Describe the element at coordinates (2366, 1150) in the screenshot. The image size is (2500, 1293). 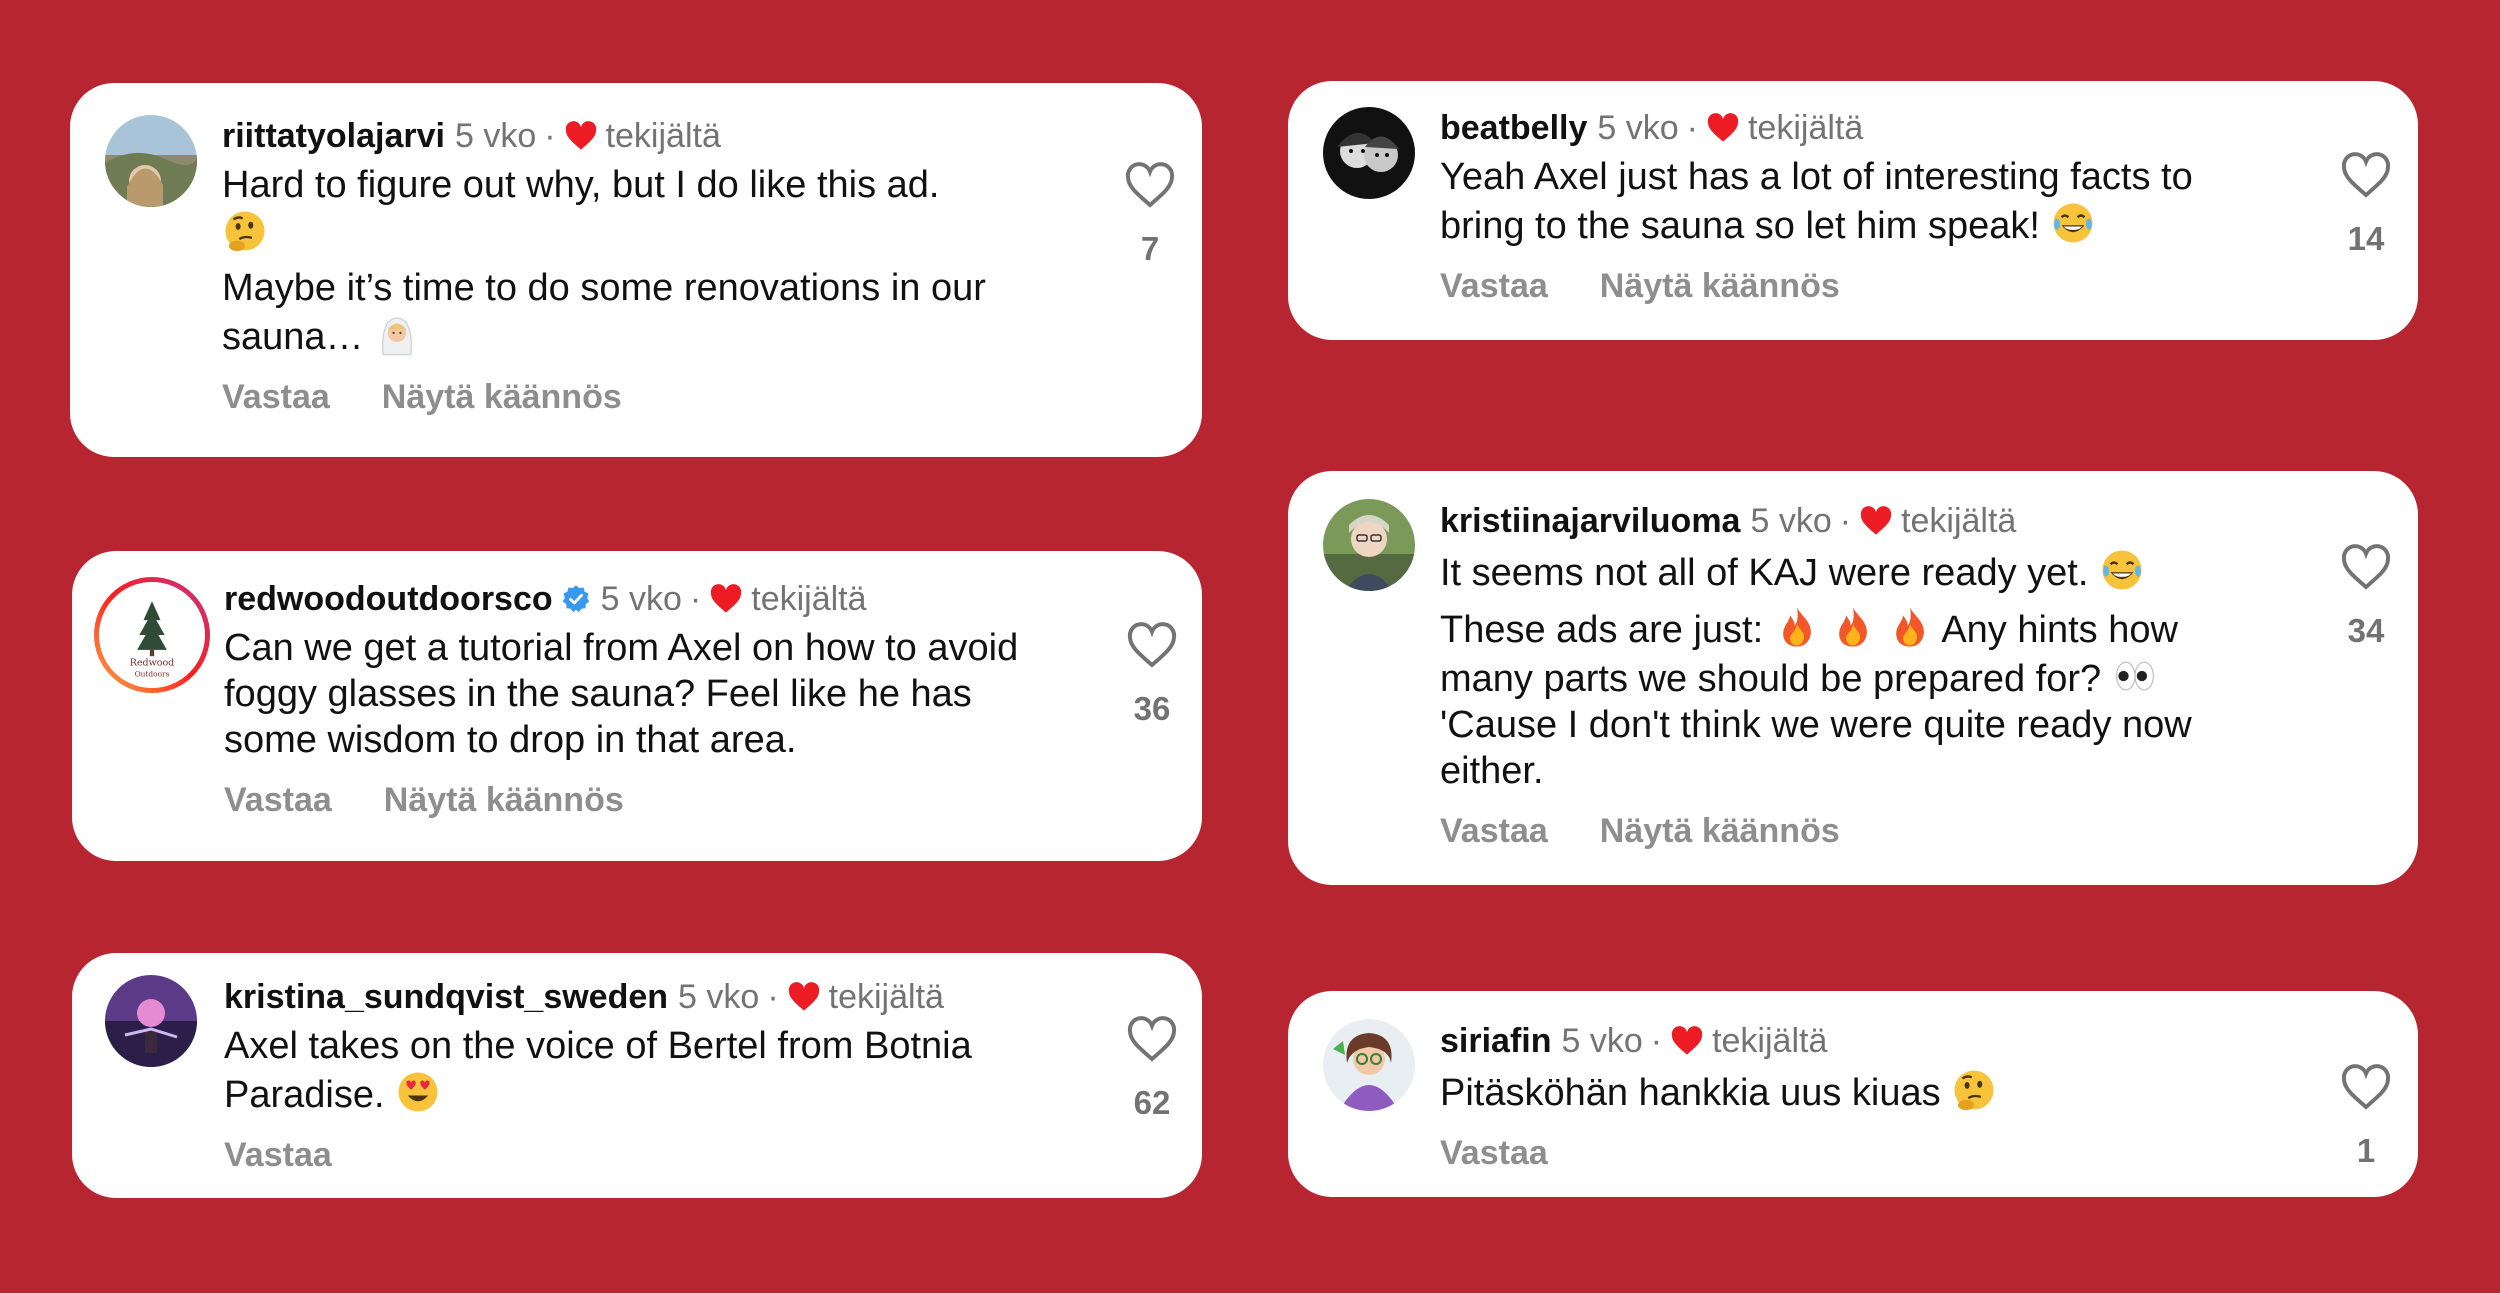
I see `like-count: 1` at that location.